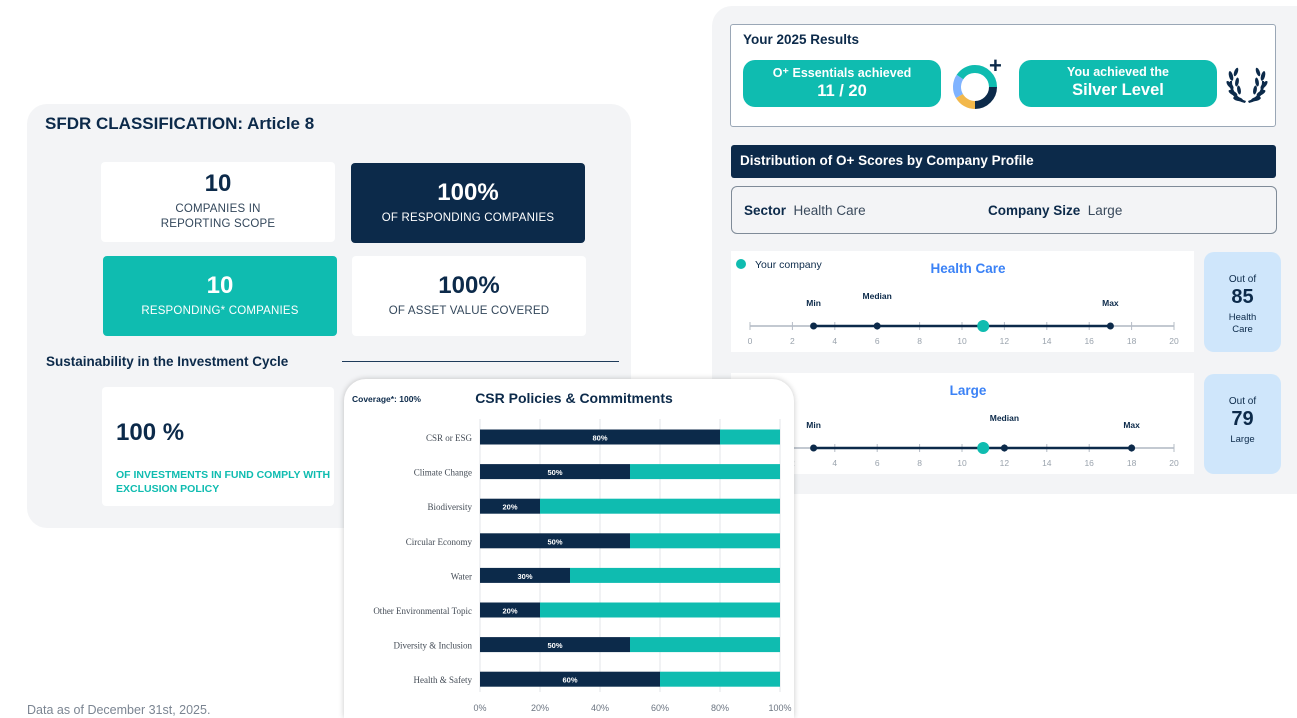  I want to click on category-label: Climate Change, so click(443, 473).